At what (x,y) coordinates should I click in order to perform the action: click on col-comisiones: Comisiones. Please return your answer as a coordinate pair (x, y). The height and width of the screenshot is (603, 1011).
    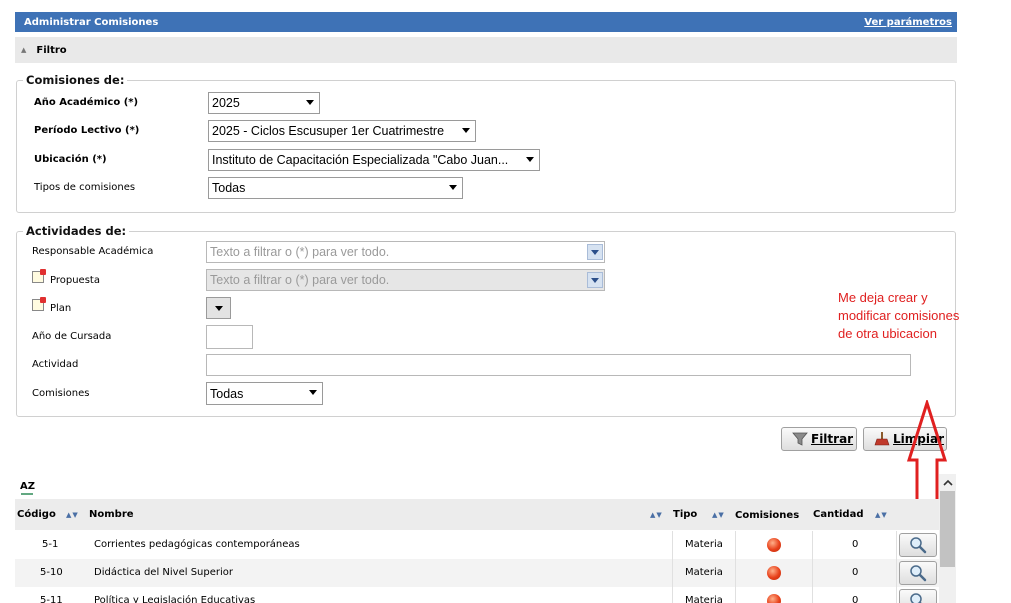
    Looking at the image, I should click on (767, 515).